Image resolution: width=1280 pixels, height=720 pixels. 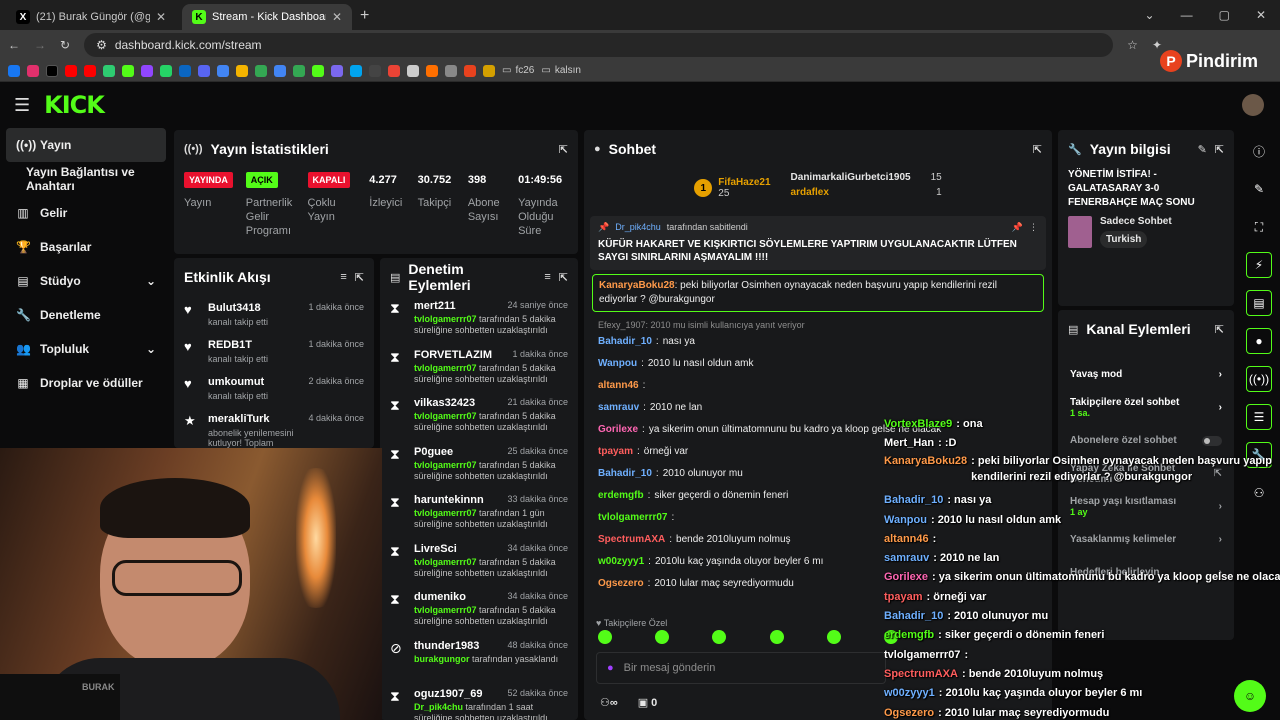 I want to click on browser-tab-kick: K Stream - Kick Dashboard ✕, so click(x=267, y=17).